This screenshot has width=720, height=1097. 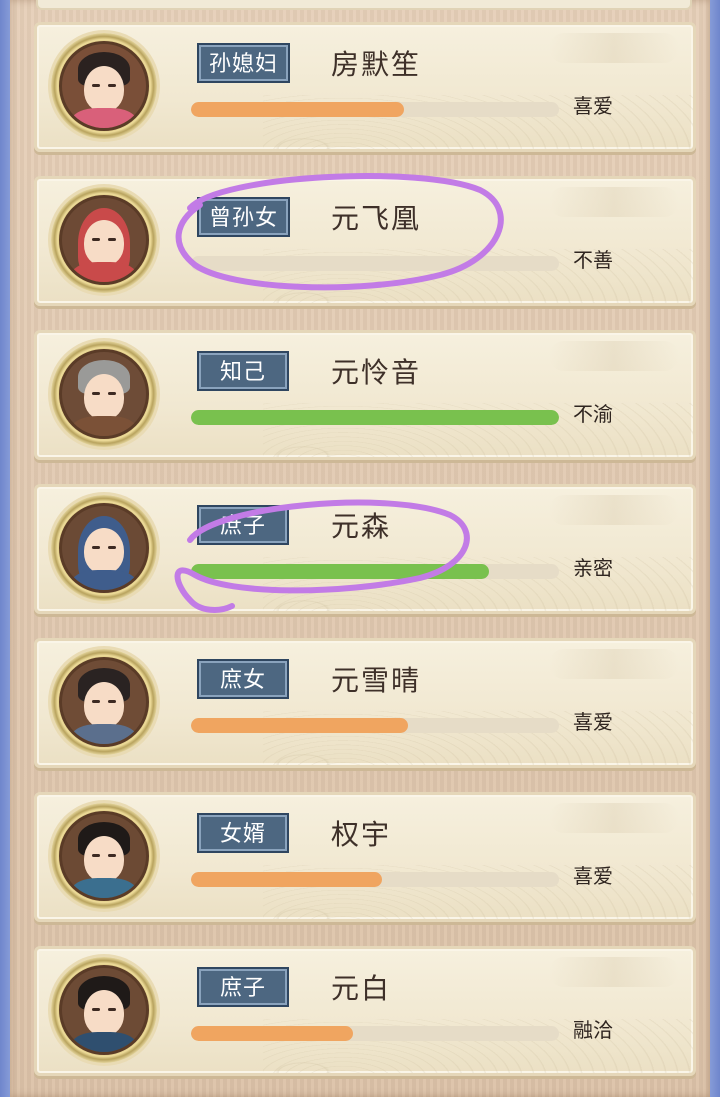 What do you see at coordinates (376, 64) in the screenshot?
I see `member-name: 房默笙` at bounding box center [376, 64].